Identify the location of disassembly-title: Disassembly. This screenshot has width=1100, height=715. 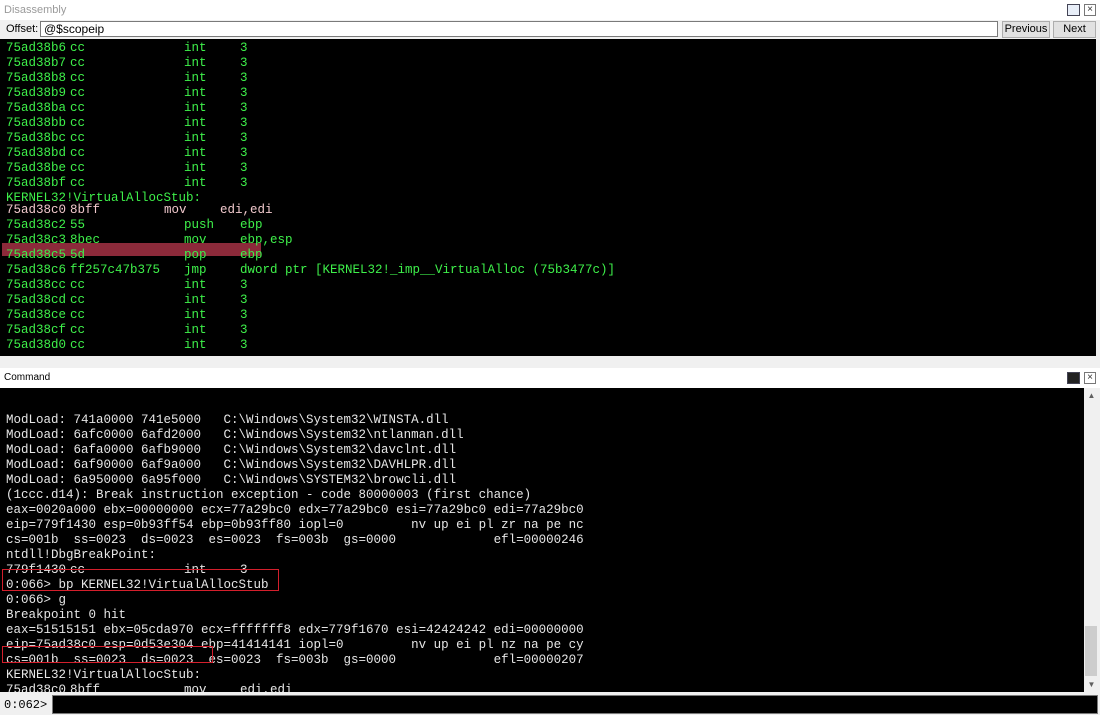
(35, 10).